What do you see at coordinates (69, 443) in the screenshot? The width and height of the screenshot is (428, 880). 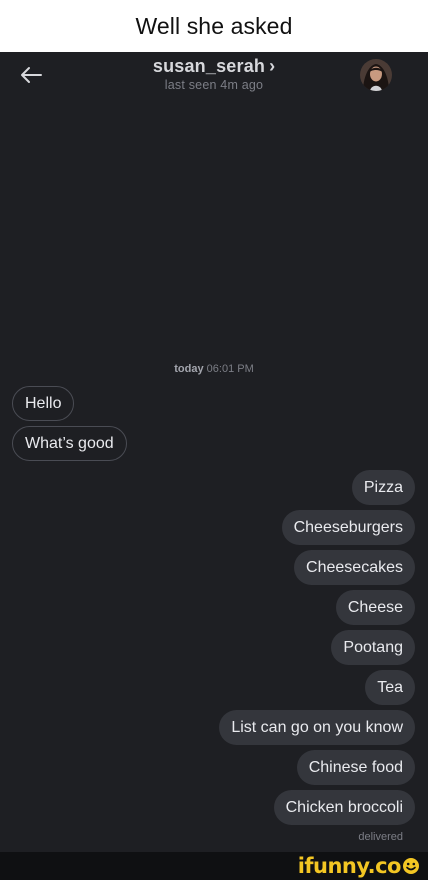 I see `incoming-message-bubble: What’s good` at bounding box center [69, 443].